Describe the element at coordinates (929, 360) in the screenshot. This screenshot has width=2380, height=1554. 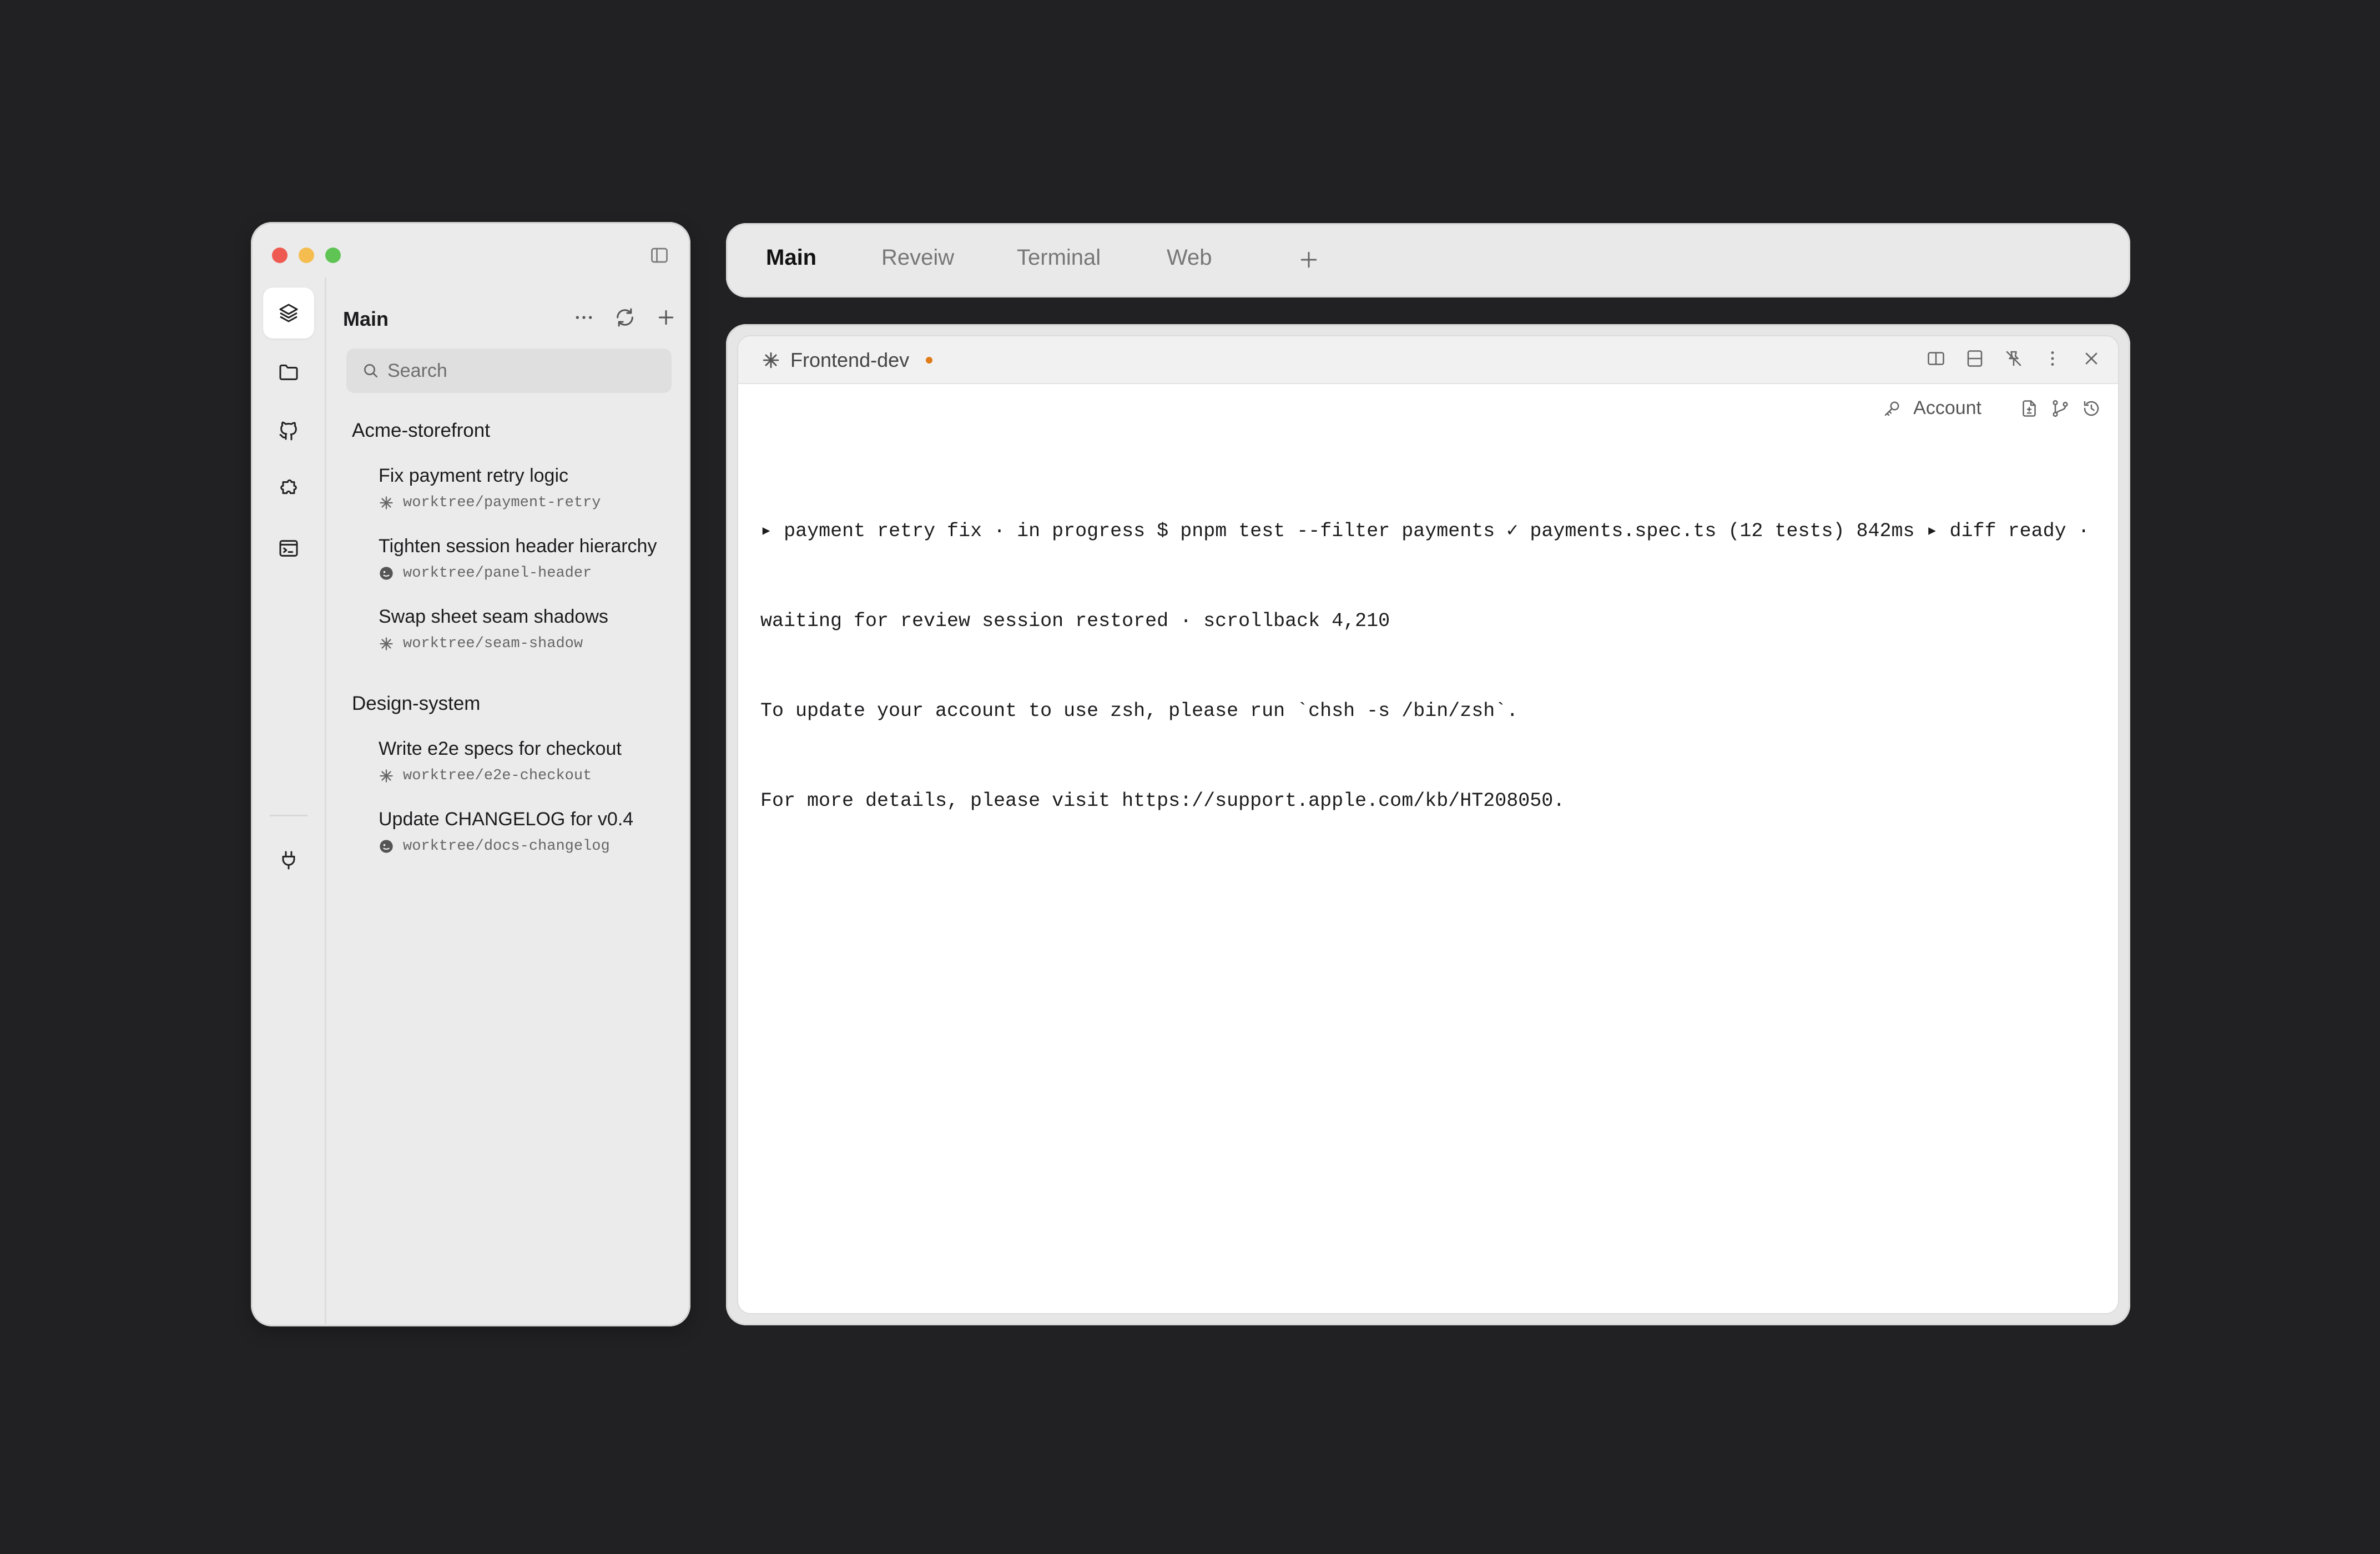
I see `unsaved-indicator` at that location.